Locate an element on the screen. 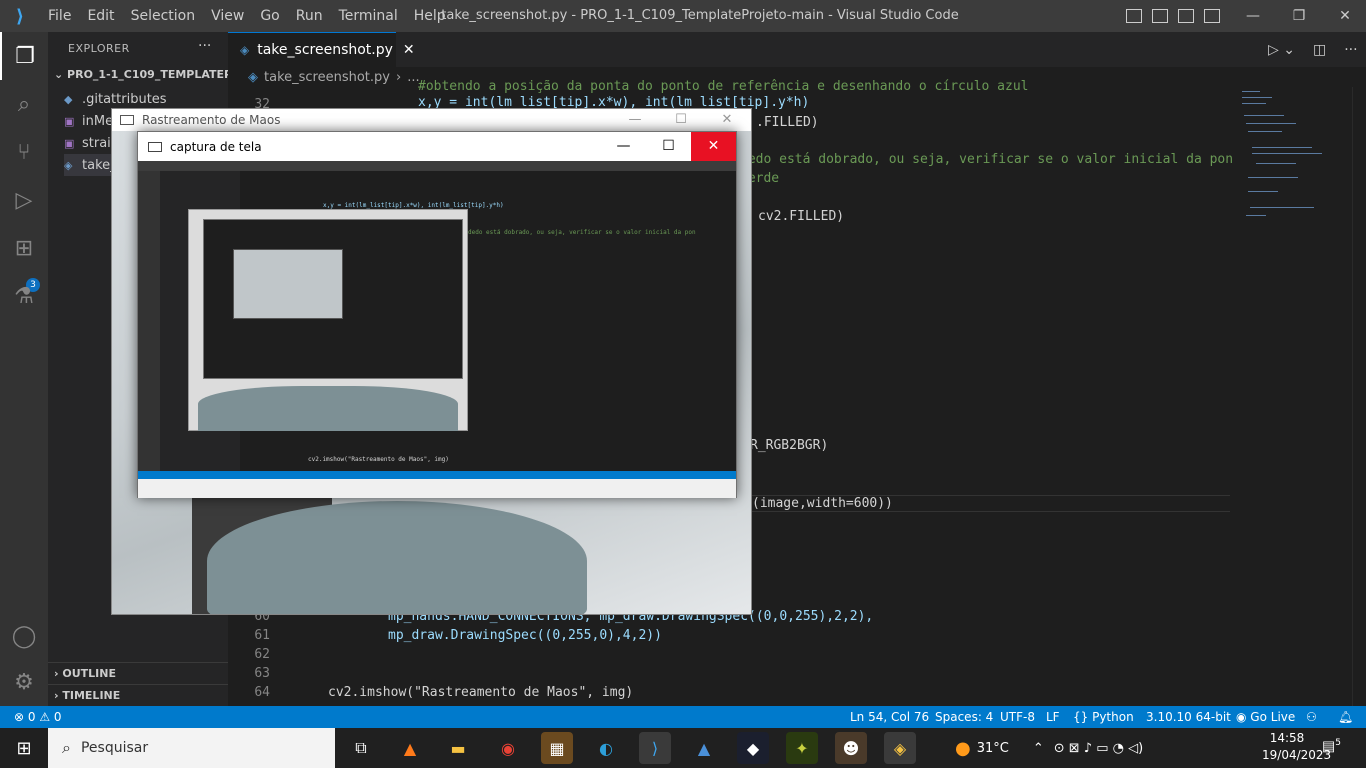  notifications-icon: ▤5 is located at coordinates (1331, 746).